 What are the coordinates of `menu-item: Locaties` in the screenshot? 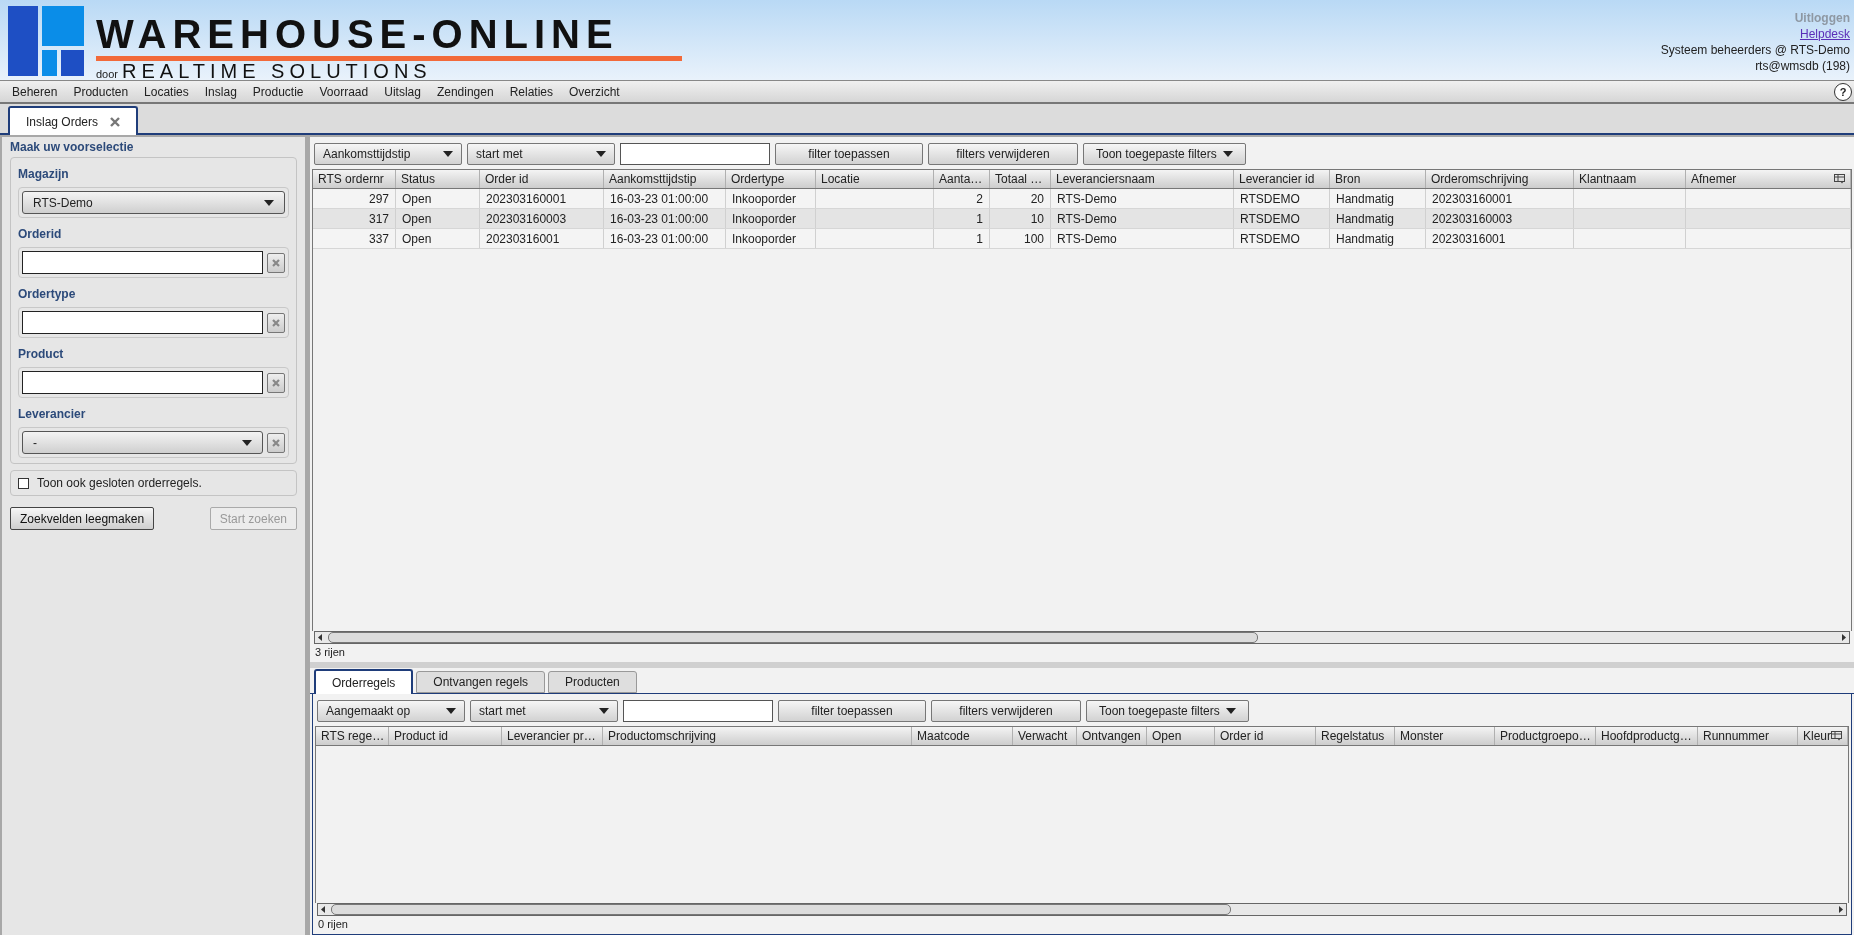 It's located at (166, 91).